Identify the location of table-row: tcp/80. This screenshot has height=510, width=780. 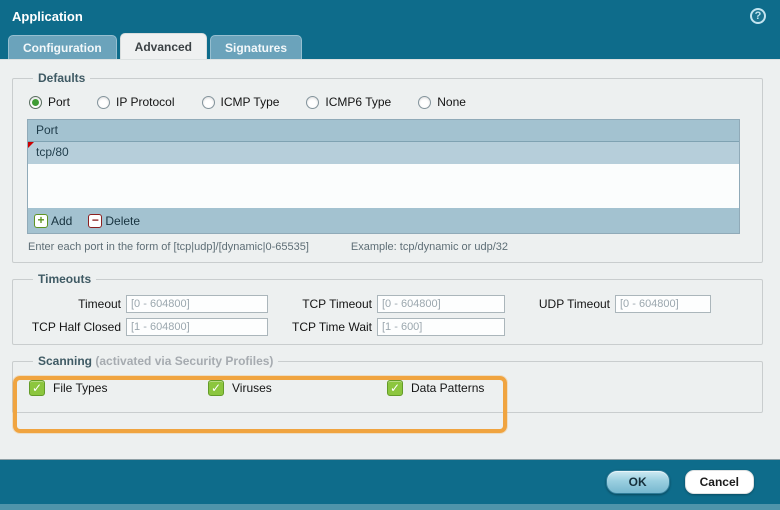
(383, 153).